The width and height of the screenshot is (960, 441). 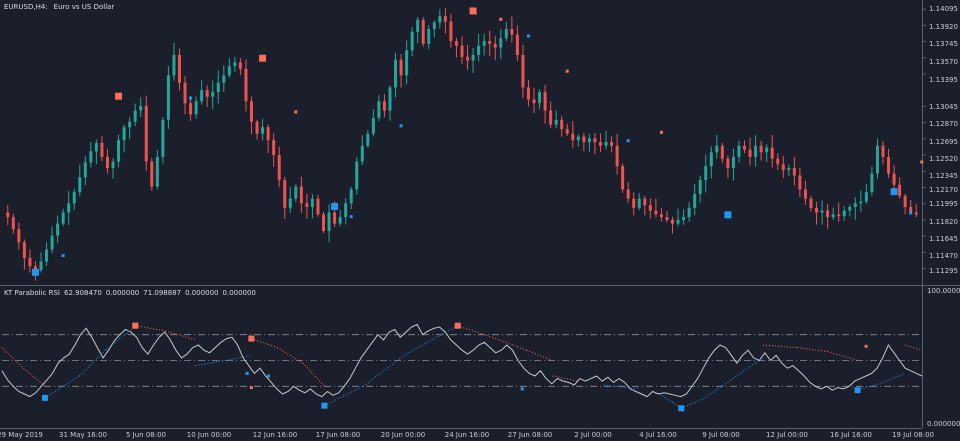 What do you see at coordinates (202, 293) in the screenshot?
I see `indicator-value-4: 0.000000` at bounding box center [202, 293].